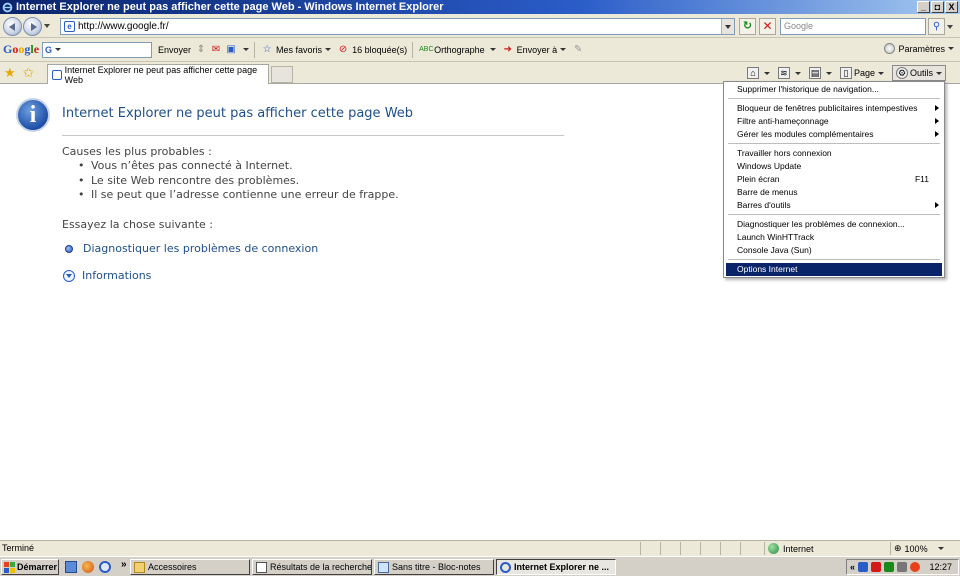 Image resolution: width=960 pixels, height=576 pixels. What do you see at coordinates (190, 567) in the screenshot?
I see `taskbar-button-accessories: Accessoires` at bounding box center [190, 567].